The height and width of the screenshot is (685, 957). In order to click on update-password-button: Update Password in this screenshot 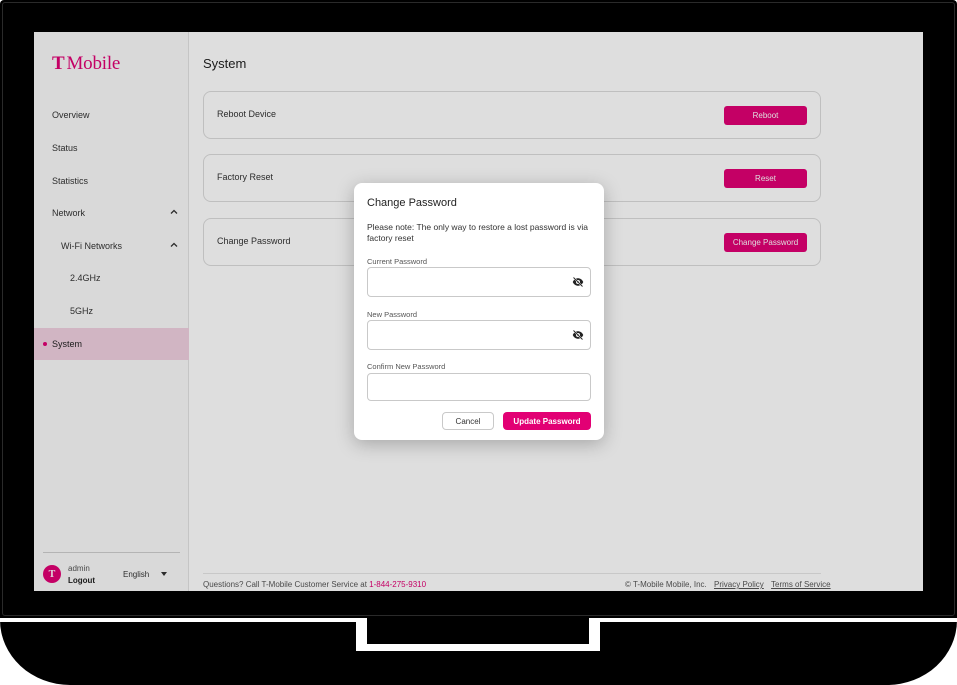, I will do `click(547, 421)`.